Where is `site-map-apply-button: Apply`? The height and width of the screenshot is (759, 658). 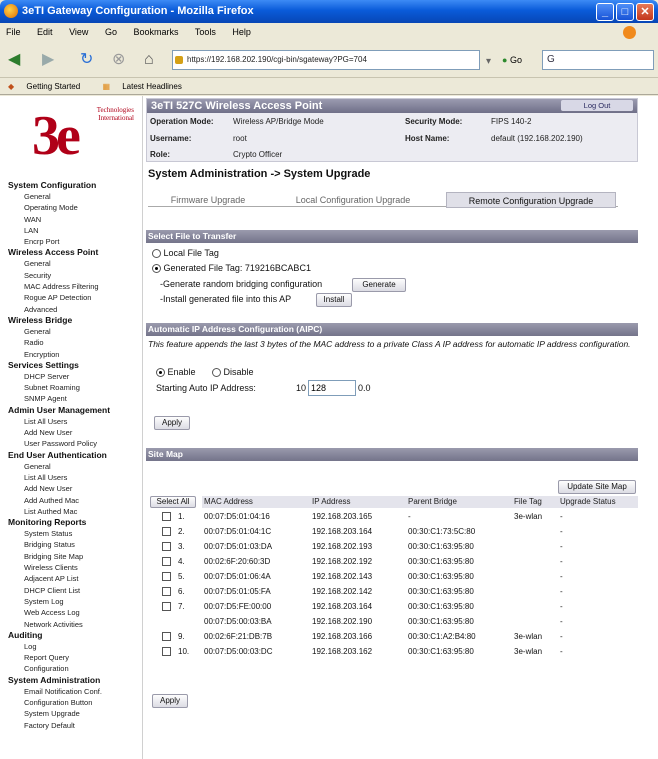 site-map-apply-button: Apply is located at coordinates (170, 701).